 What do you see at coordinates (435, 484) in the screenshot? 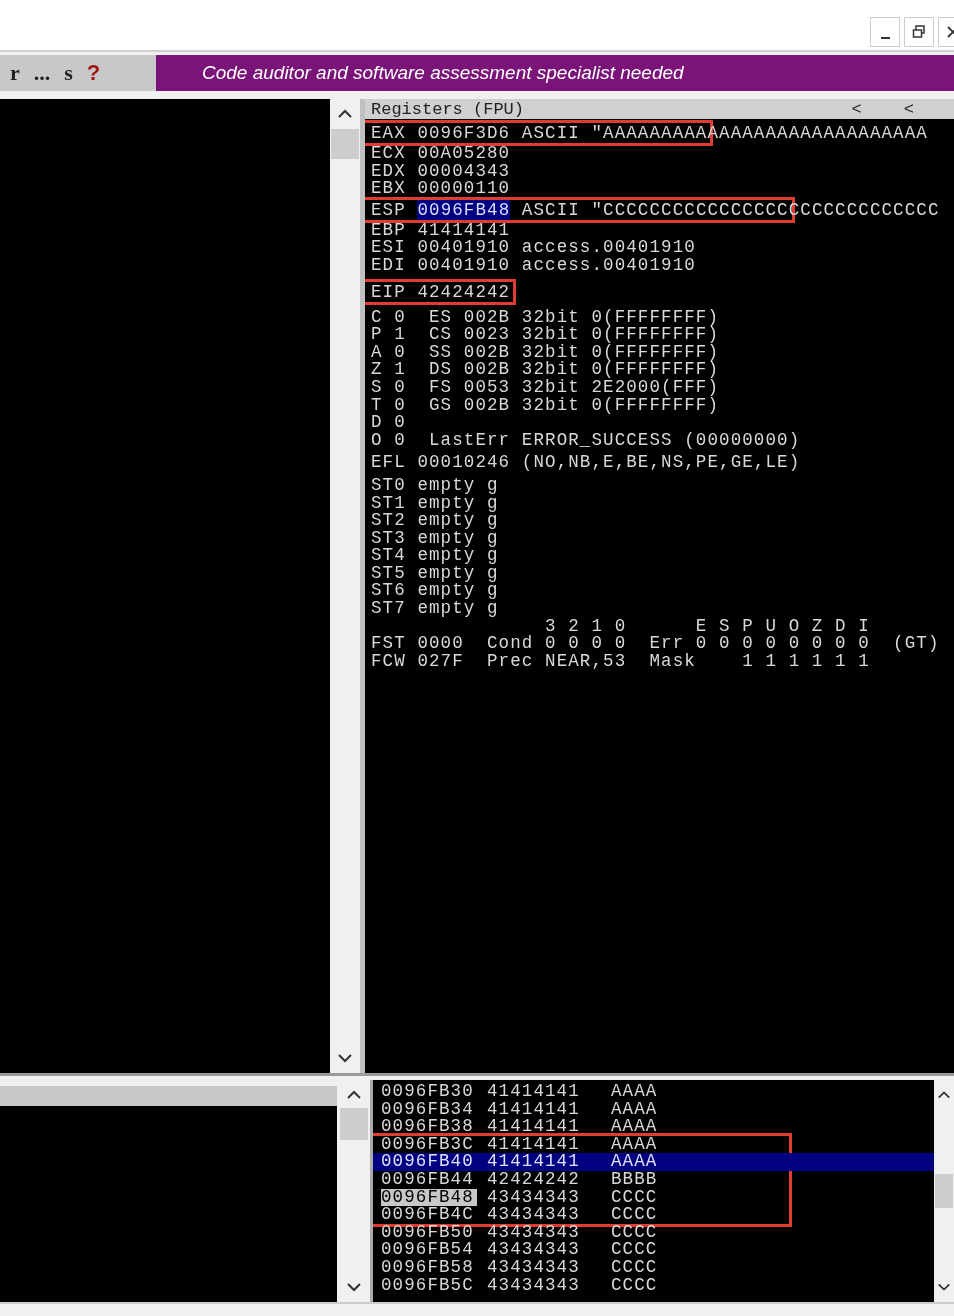
I see `register-text: ST0 empty g` at bounding box center [435, 484].